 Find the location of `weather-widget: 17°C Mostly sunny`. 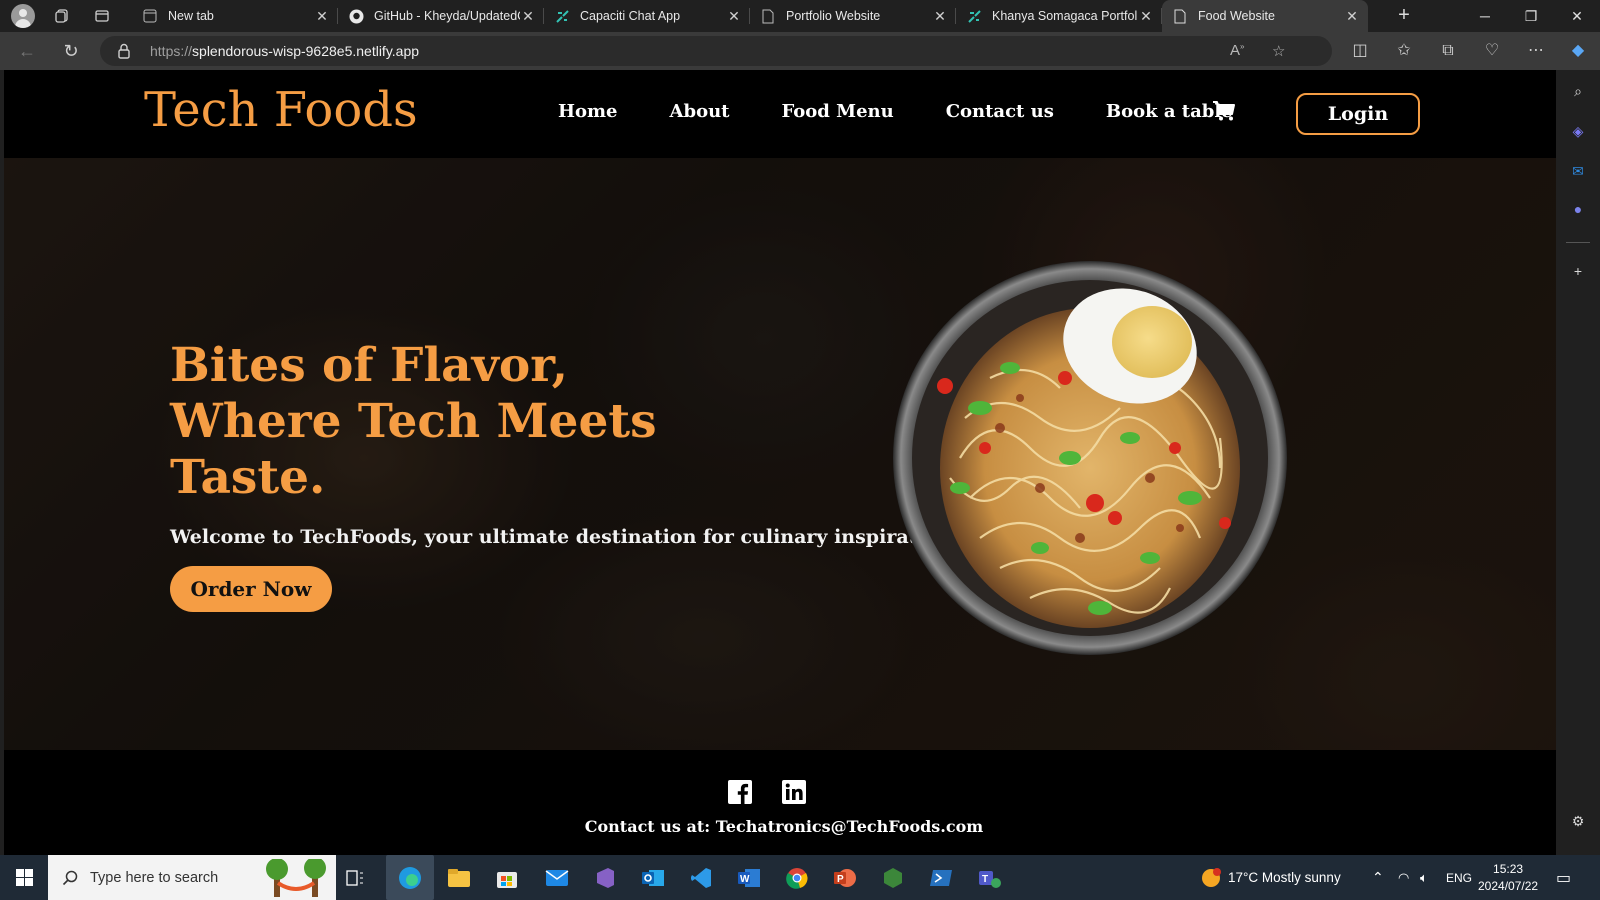

weather-widget: 17°C Mostly sunny is located at coordinates (1270, 877).